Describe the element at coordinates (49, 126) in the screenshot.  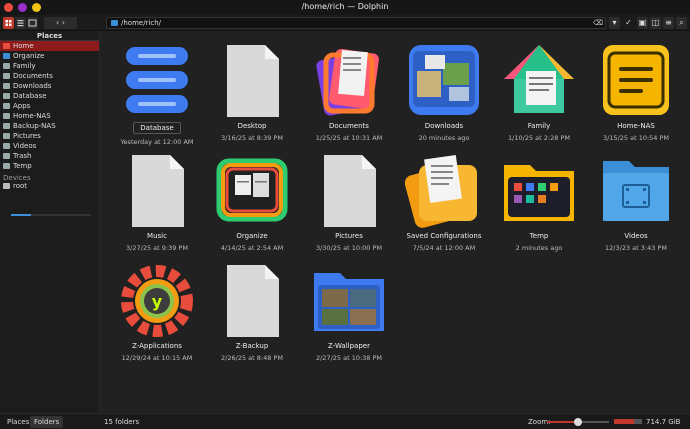
I see `sidebar-item-backup-nas: Backup-NAS` at that location.